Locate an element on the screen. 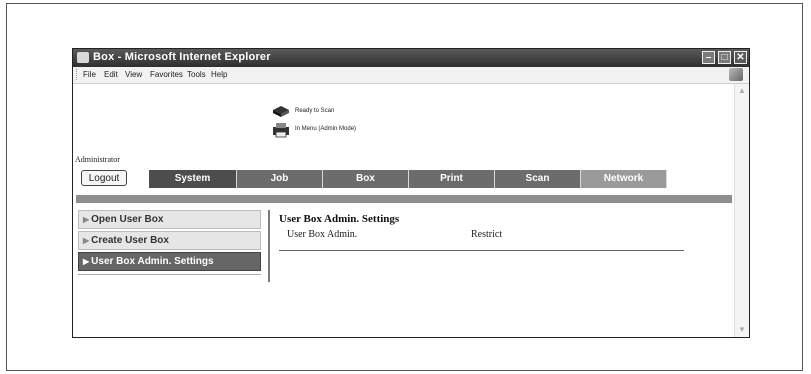  sidebar-item-user-box-admin-settings: ▶ User Box Admin. Settings is located at coordinates (169, 261).